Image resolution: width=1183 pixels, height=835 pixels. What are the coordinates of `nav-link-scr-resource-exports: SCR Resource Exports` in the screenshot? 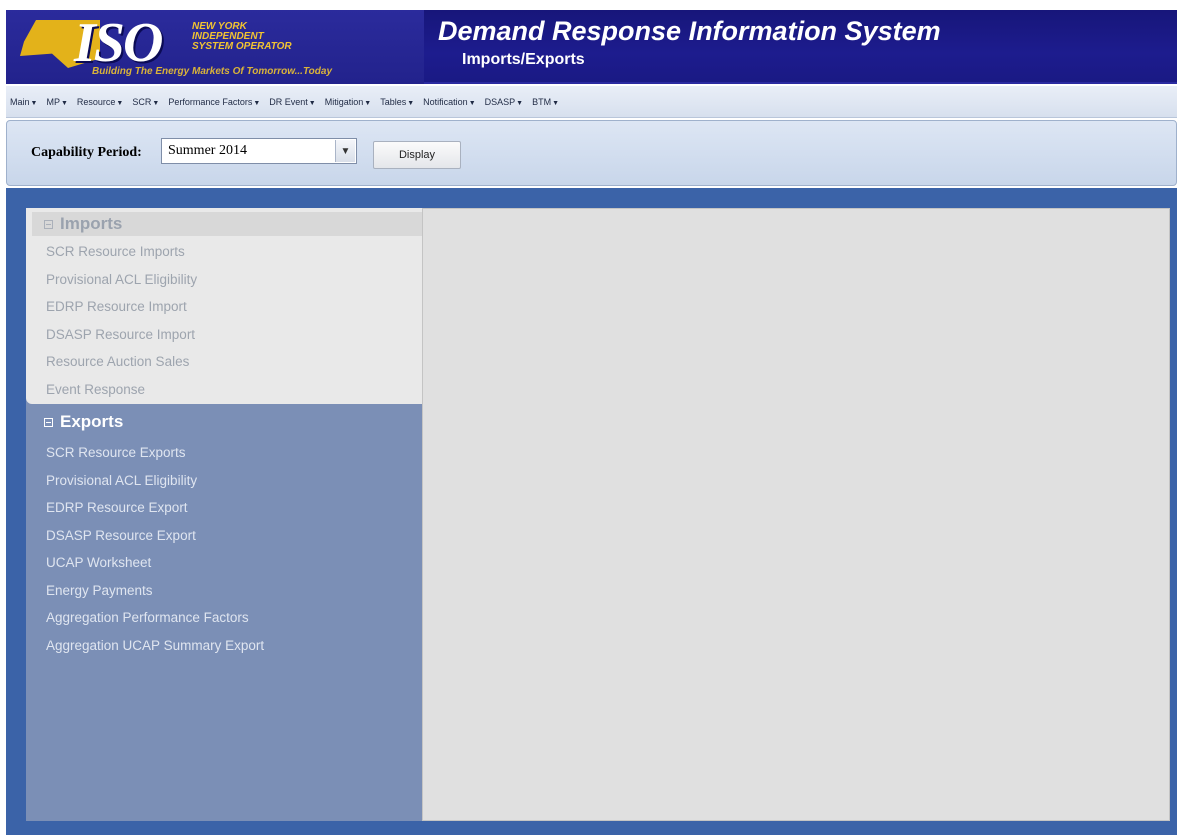 It's located at (155, 453).